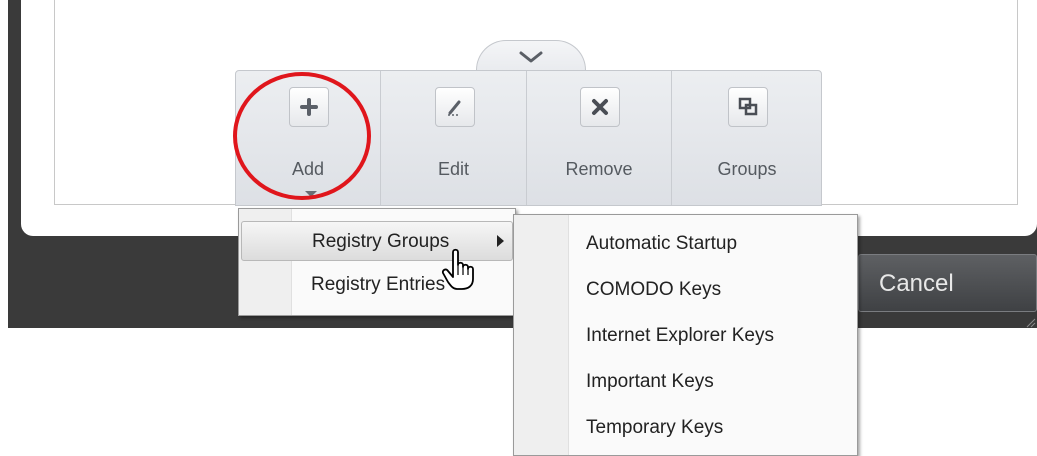 This screenshot has width=1037, height=456. I want to click on submenu-item-automatic-startup: Automatic Startup, so click(661, 244).